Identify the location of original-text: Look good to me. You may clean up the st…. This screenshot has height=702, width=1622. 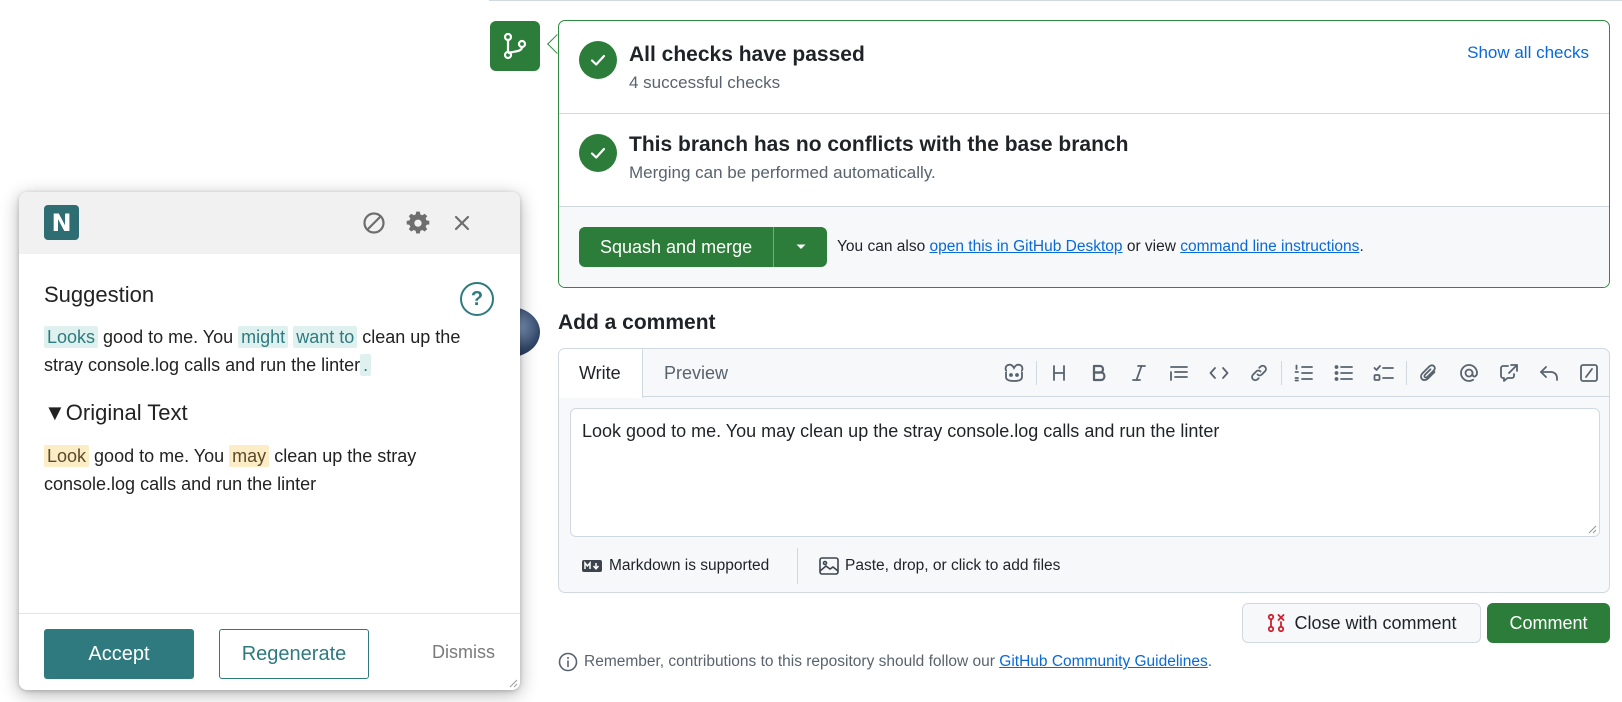
(264, 470).